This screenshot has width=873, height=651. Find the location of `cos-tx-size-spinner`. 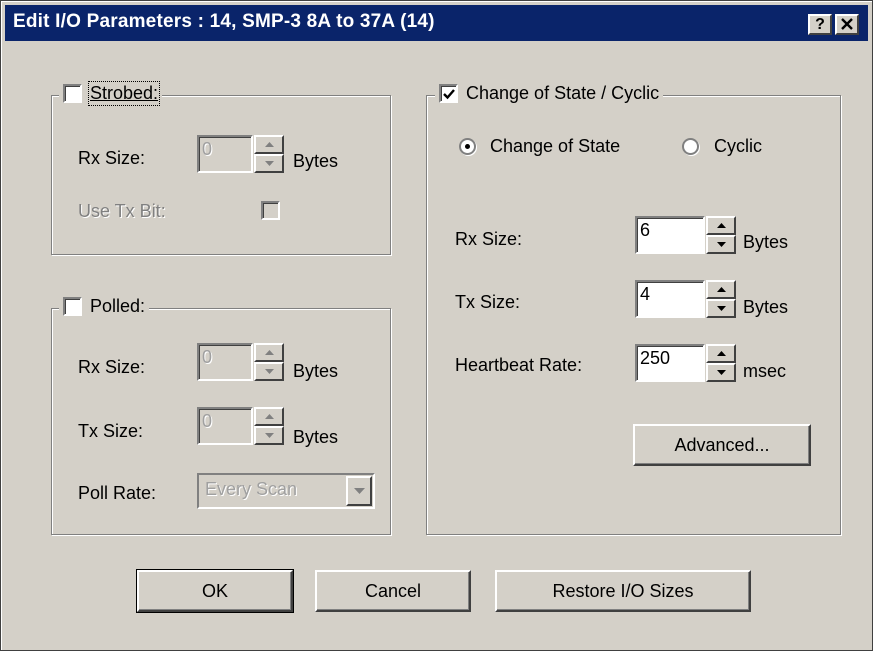

cos-tx-size-spinner is located at coordinates (721, 299).